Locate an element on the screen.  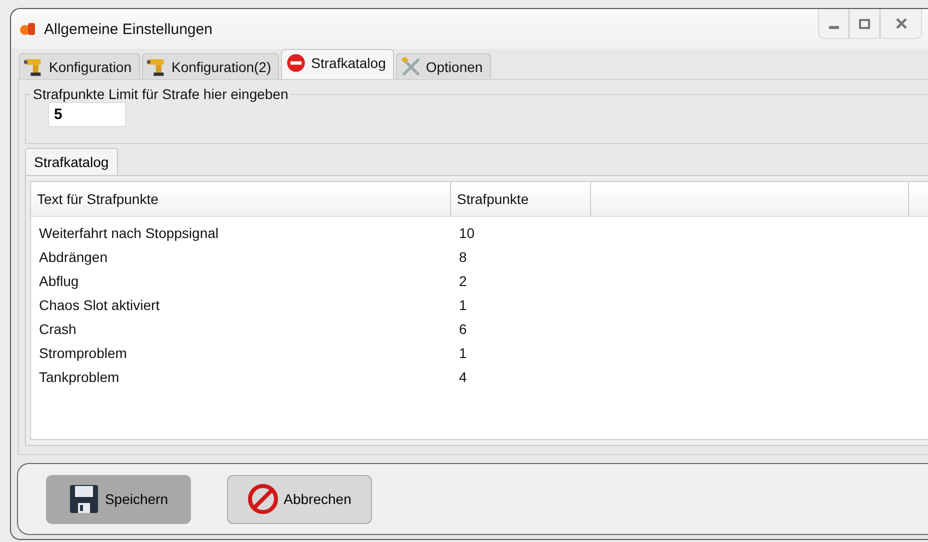
table-cell-text: 4 is located at coordinates (462, 377).